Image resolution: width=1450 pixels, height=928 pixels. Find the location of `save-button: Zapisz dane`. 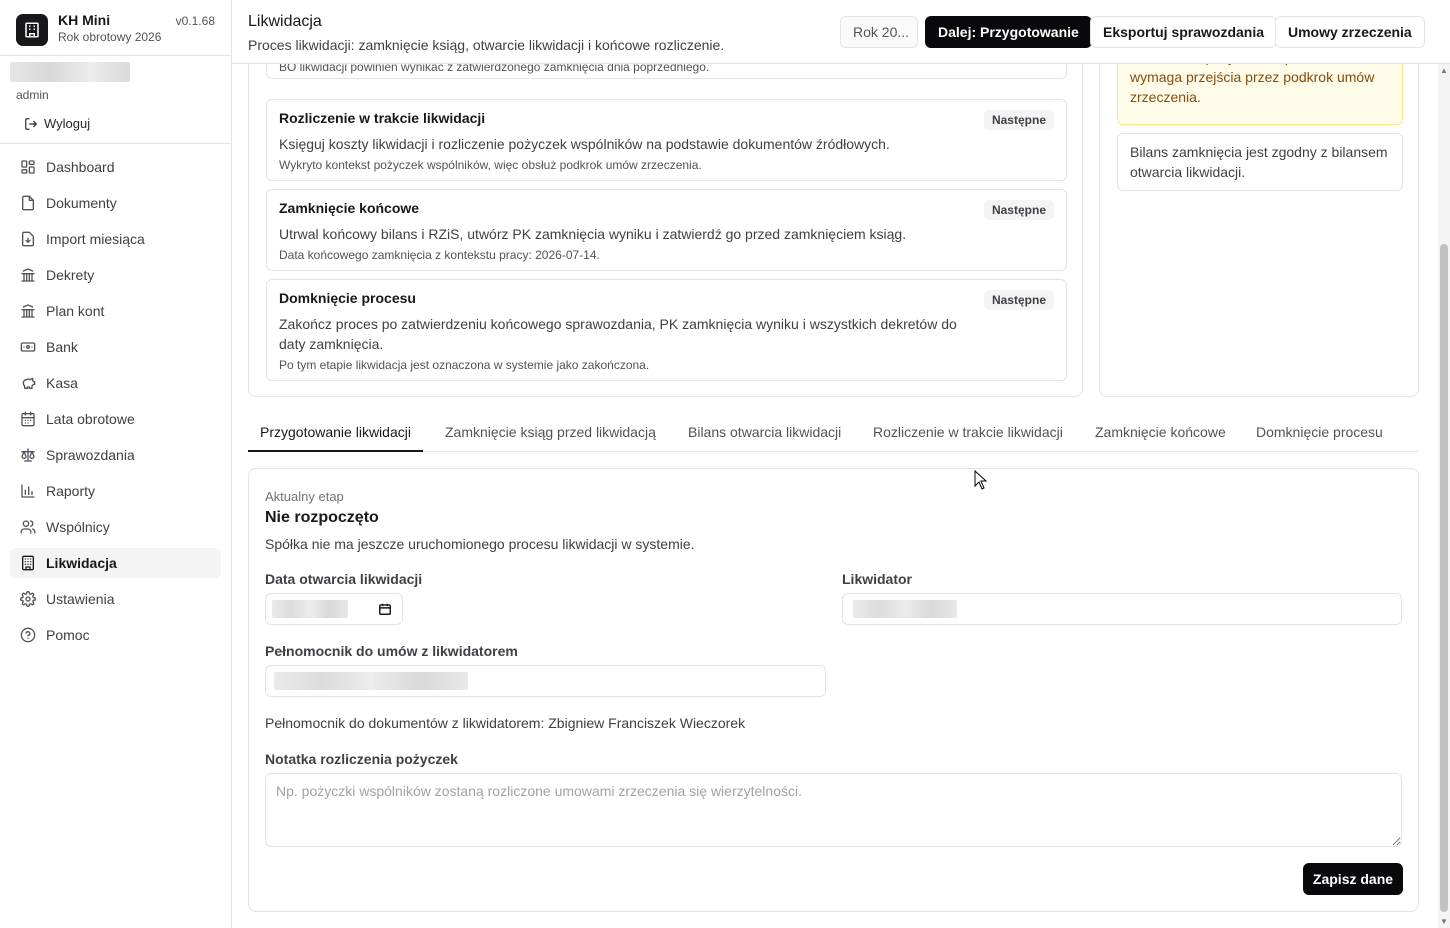

save-button: Zapisz dane is located at coordinates (1353, 879).